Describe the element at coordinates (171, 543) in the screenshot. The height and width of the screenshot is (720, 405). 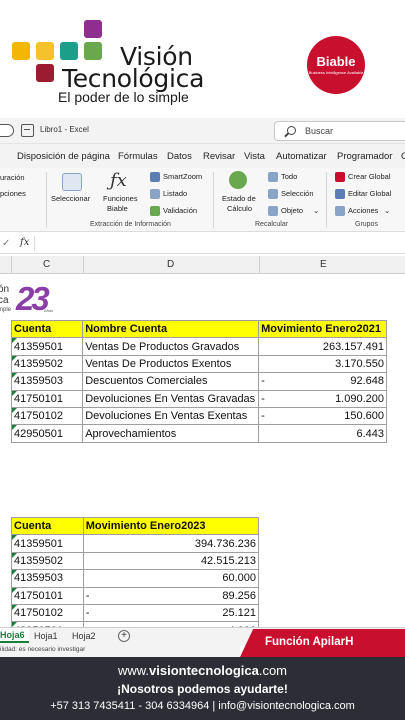
I see `amount-cell: 394.736.236` at that location.